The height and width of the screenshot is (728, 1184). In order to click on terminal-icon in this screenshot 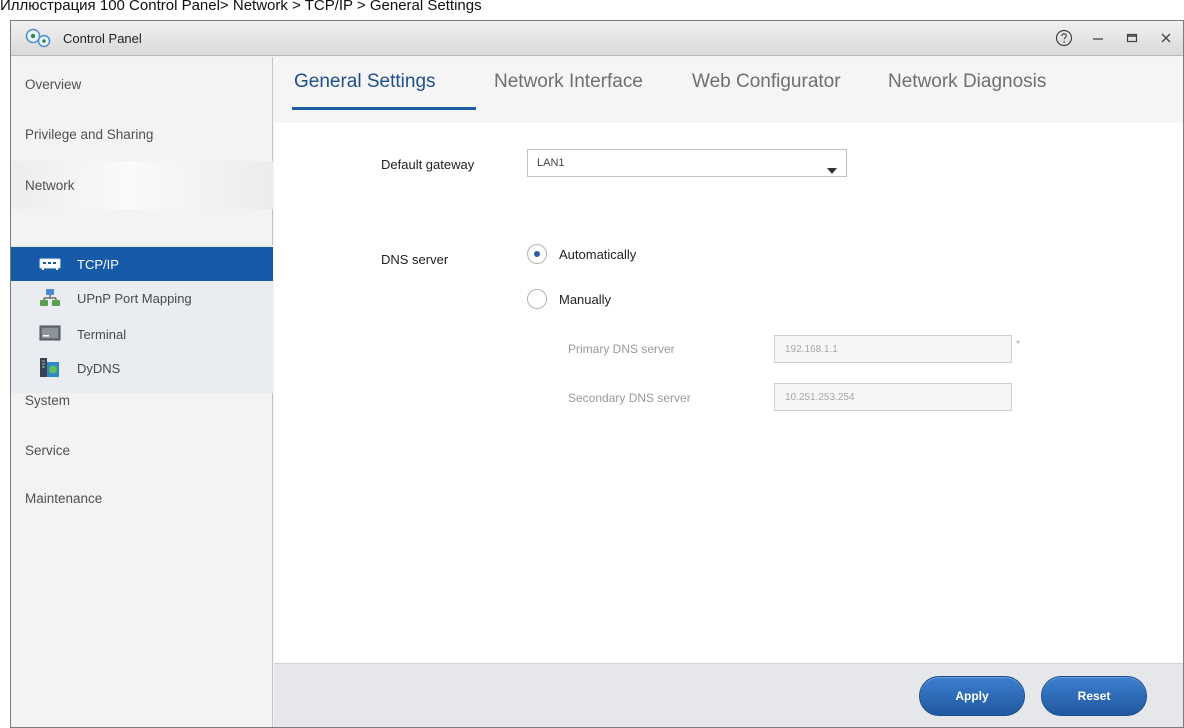, I will do `click(50, 334)`.